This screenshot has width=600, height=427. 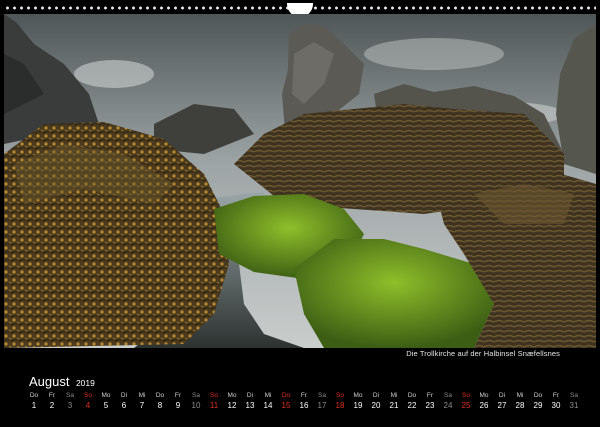 I want to click on calendar-day: Mi 14, so click(x=268, y=401).